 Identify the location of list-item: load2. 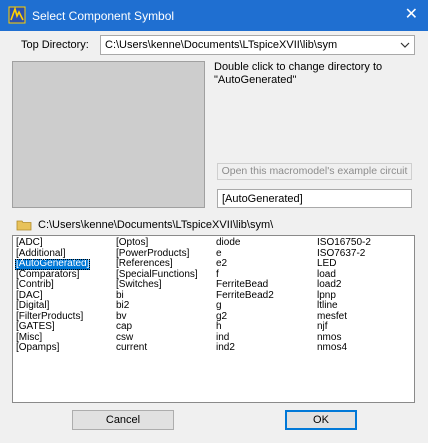
(344, 285).